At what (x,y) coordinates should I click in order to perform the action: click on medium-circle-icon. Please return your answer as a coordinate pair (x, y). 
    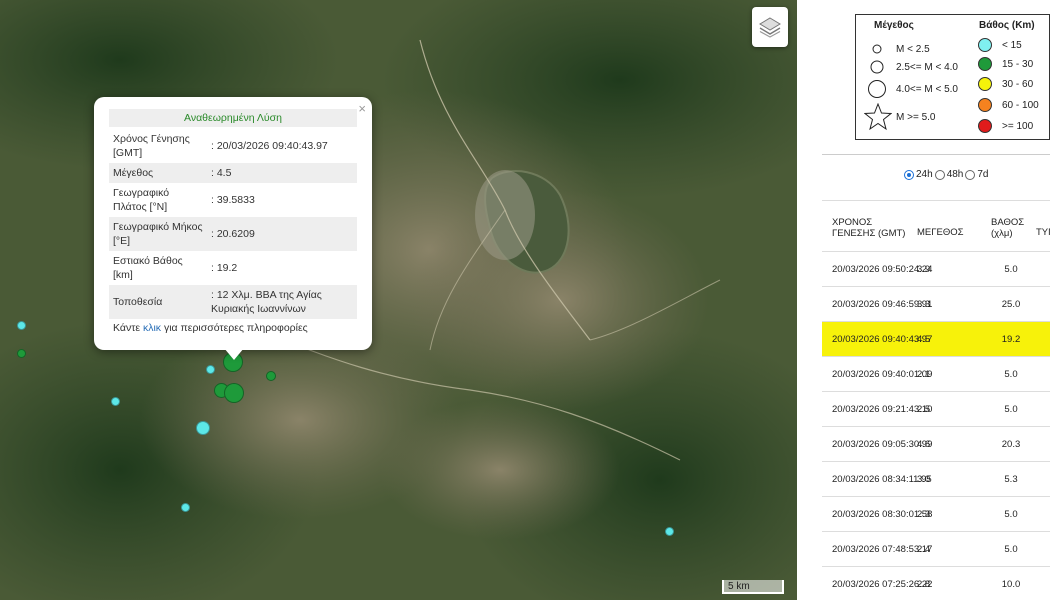
    Looking at the image, I should click on (877, 67).